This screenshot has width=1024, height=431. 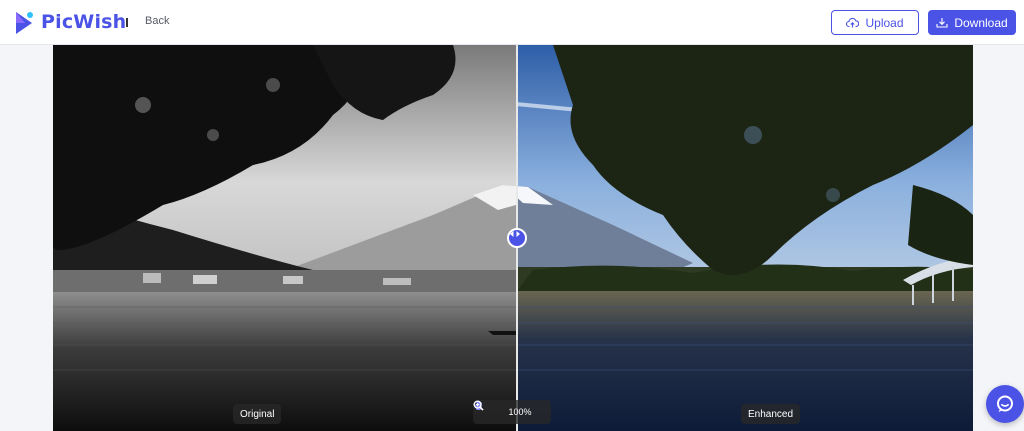 I want to click on download-icon, so click(x=942, y=23).